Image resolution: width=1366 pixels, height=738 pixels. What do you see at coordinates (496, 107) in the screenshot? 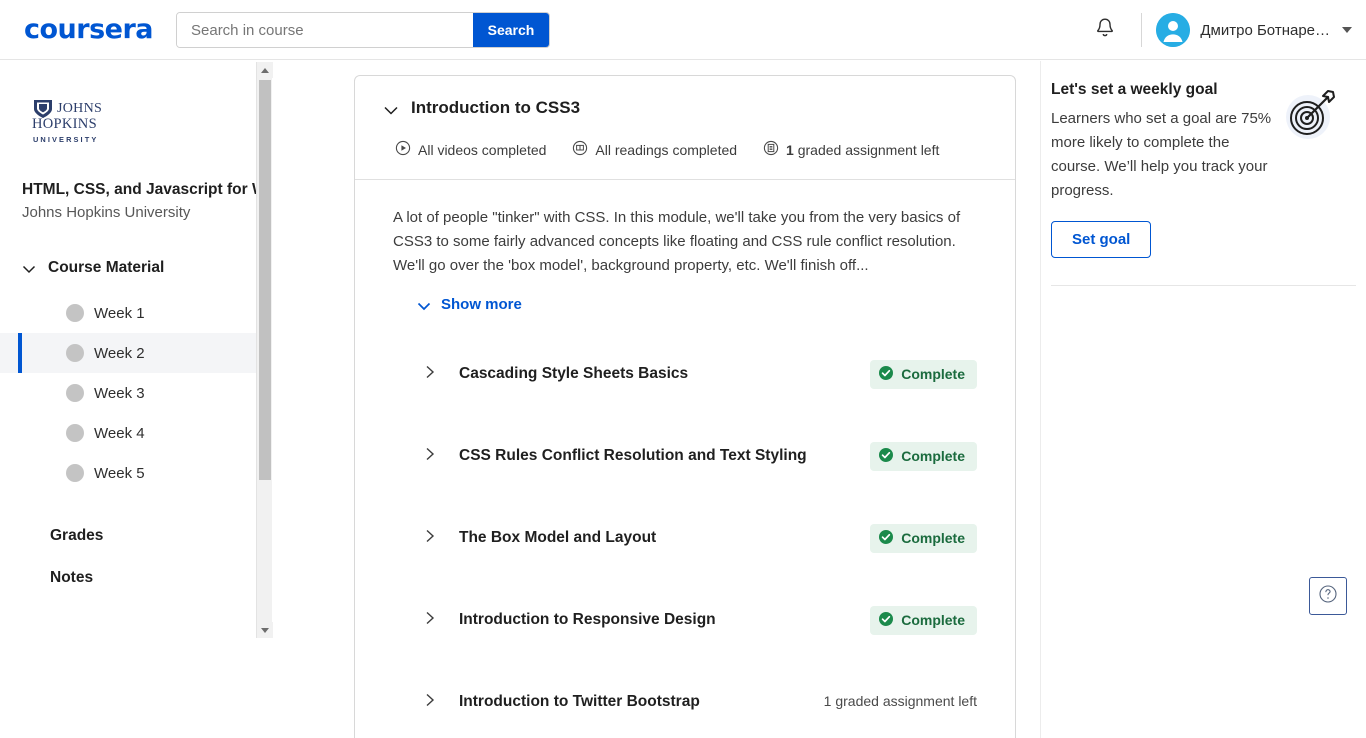
I see `module-title: Introduction to CSS3` at bounding box center [496, 107].